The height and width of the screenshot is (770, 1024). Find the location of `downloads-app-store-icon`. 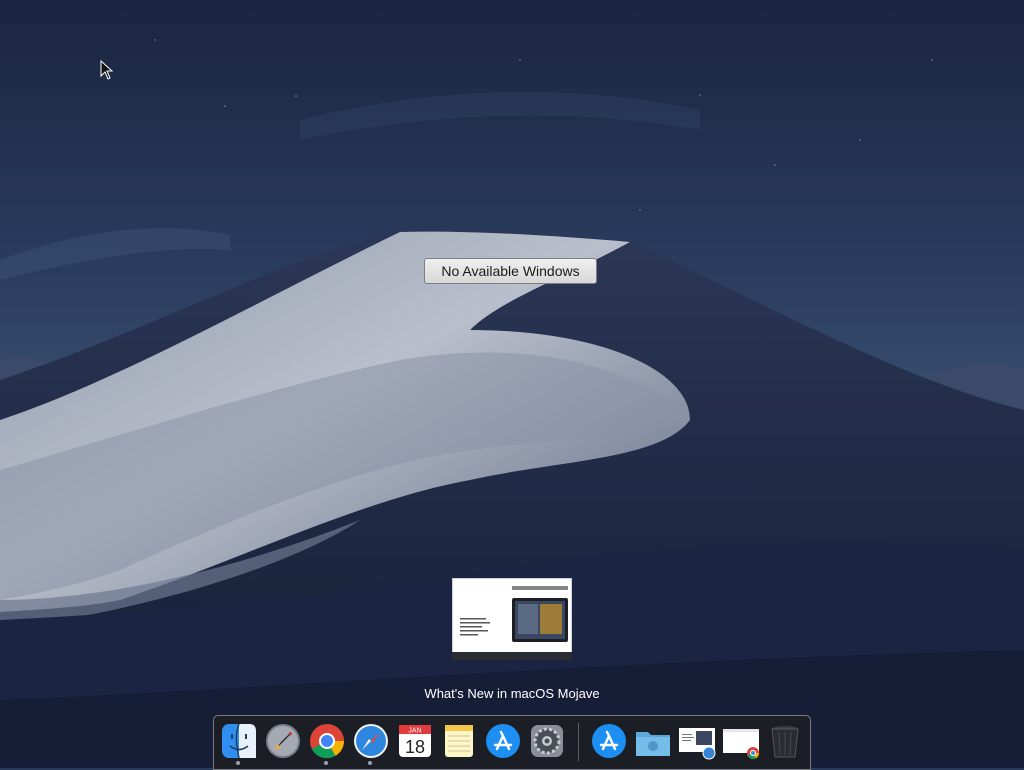

downloads-app-store-icon is located at coordinates (609, 741).